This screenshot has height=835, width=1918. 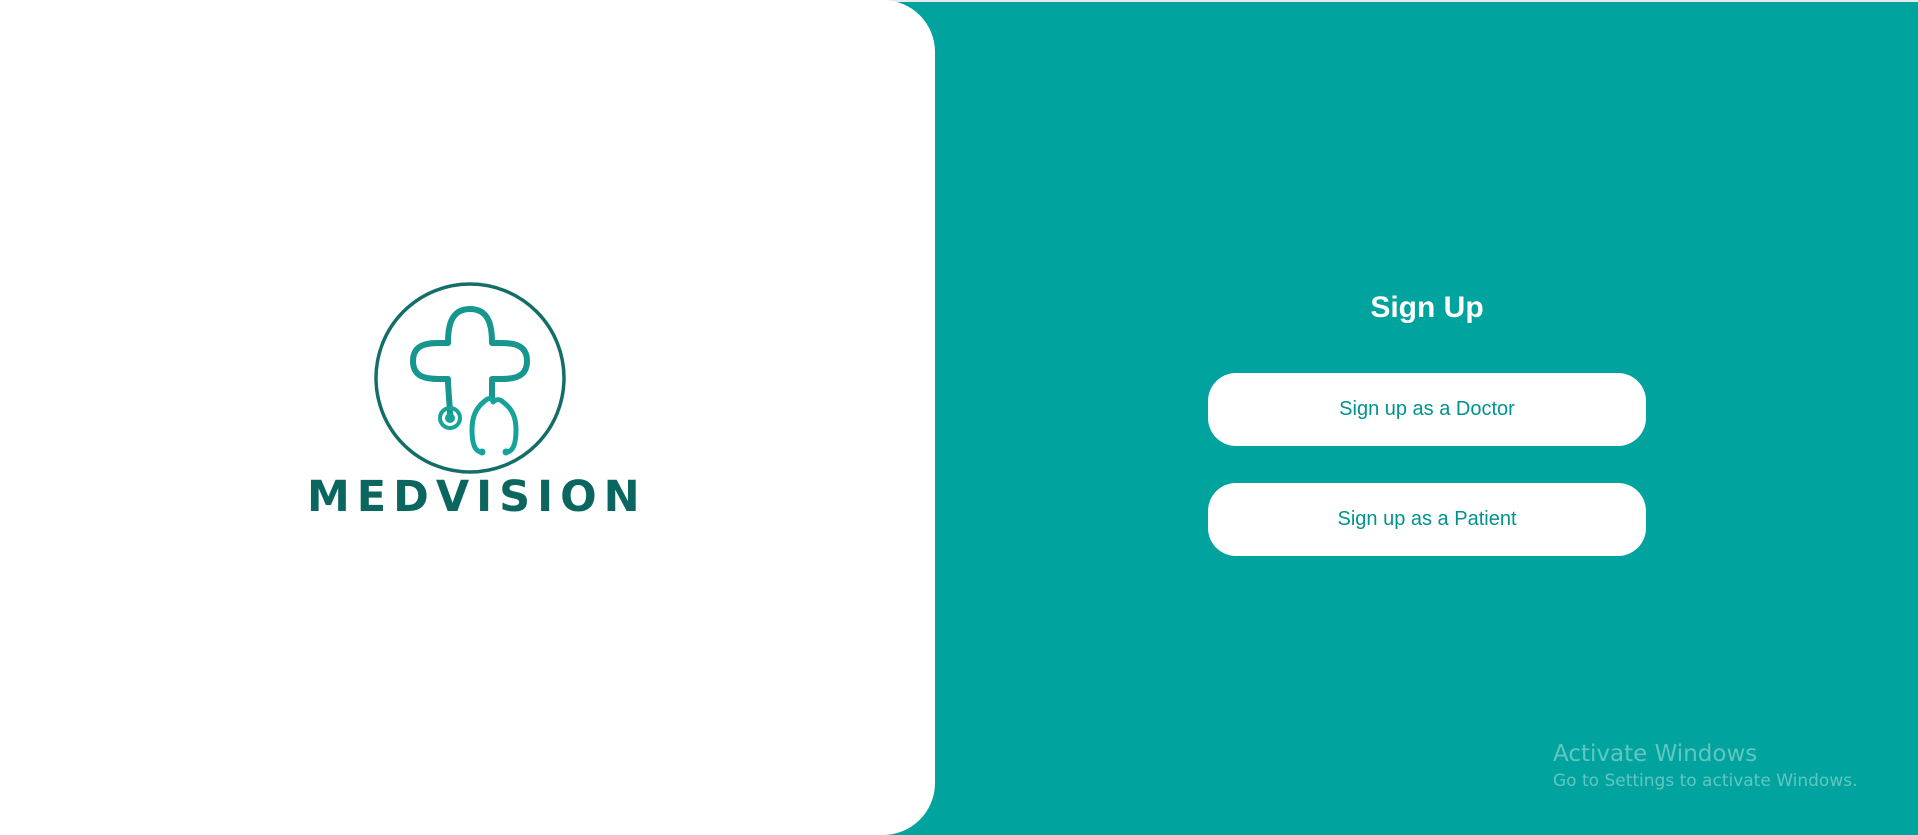 I want to click on page-title: Sign Up, so click(x=1427, y=307).